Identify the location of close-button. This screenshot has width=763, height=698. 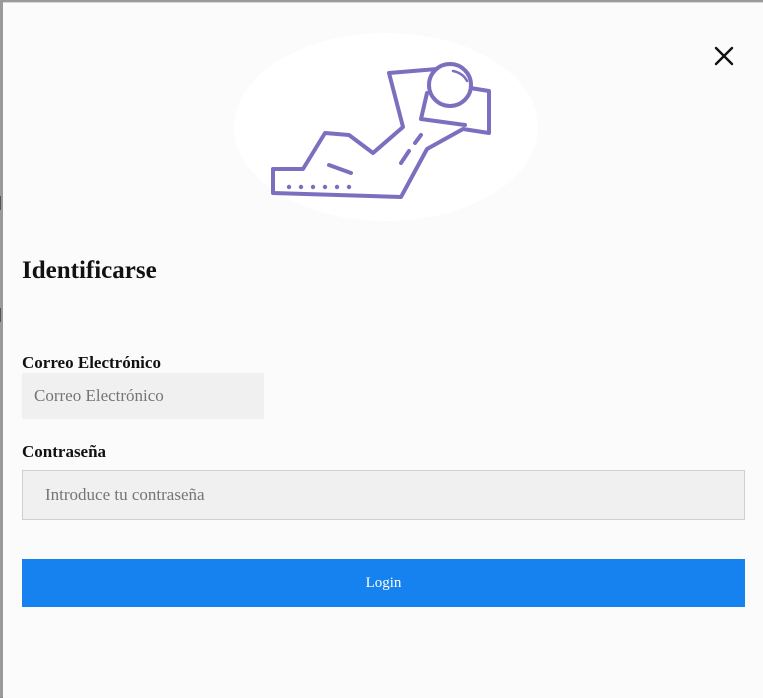
(724, 56).